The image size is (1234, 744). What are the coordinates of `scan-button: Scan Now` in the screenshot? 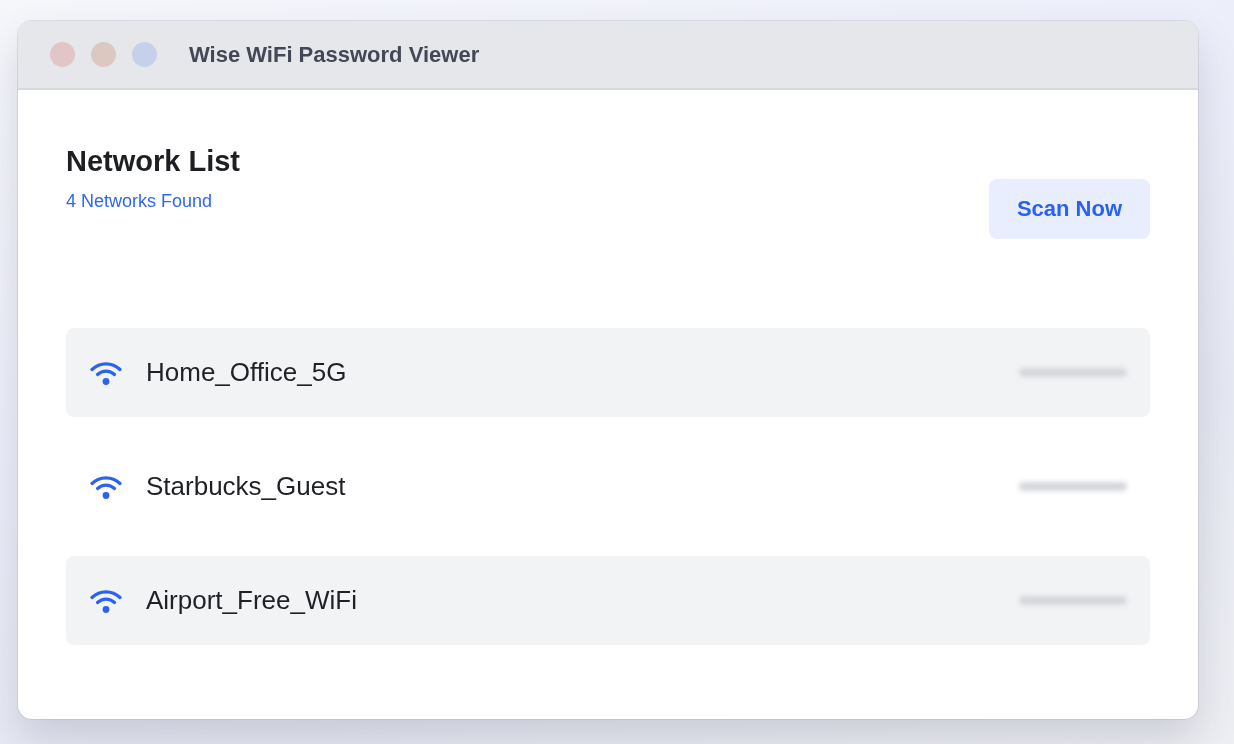 It's located at (1069, 209).